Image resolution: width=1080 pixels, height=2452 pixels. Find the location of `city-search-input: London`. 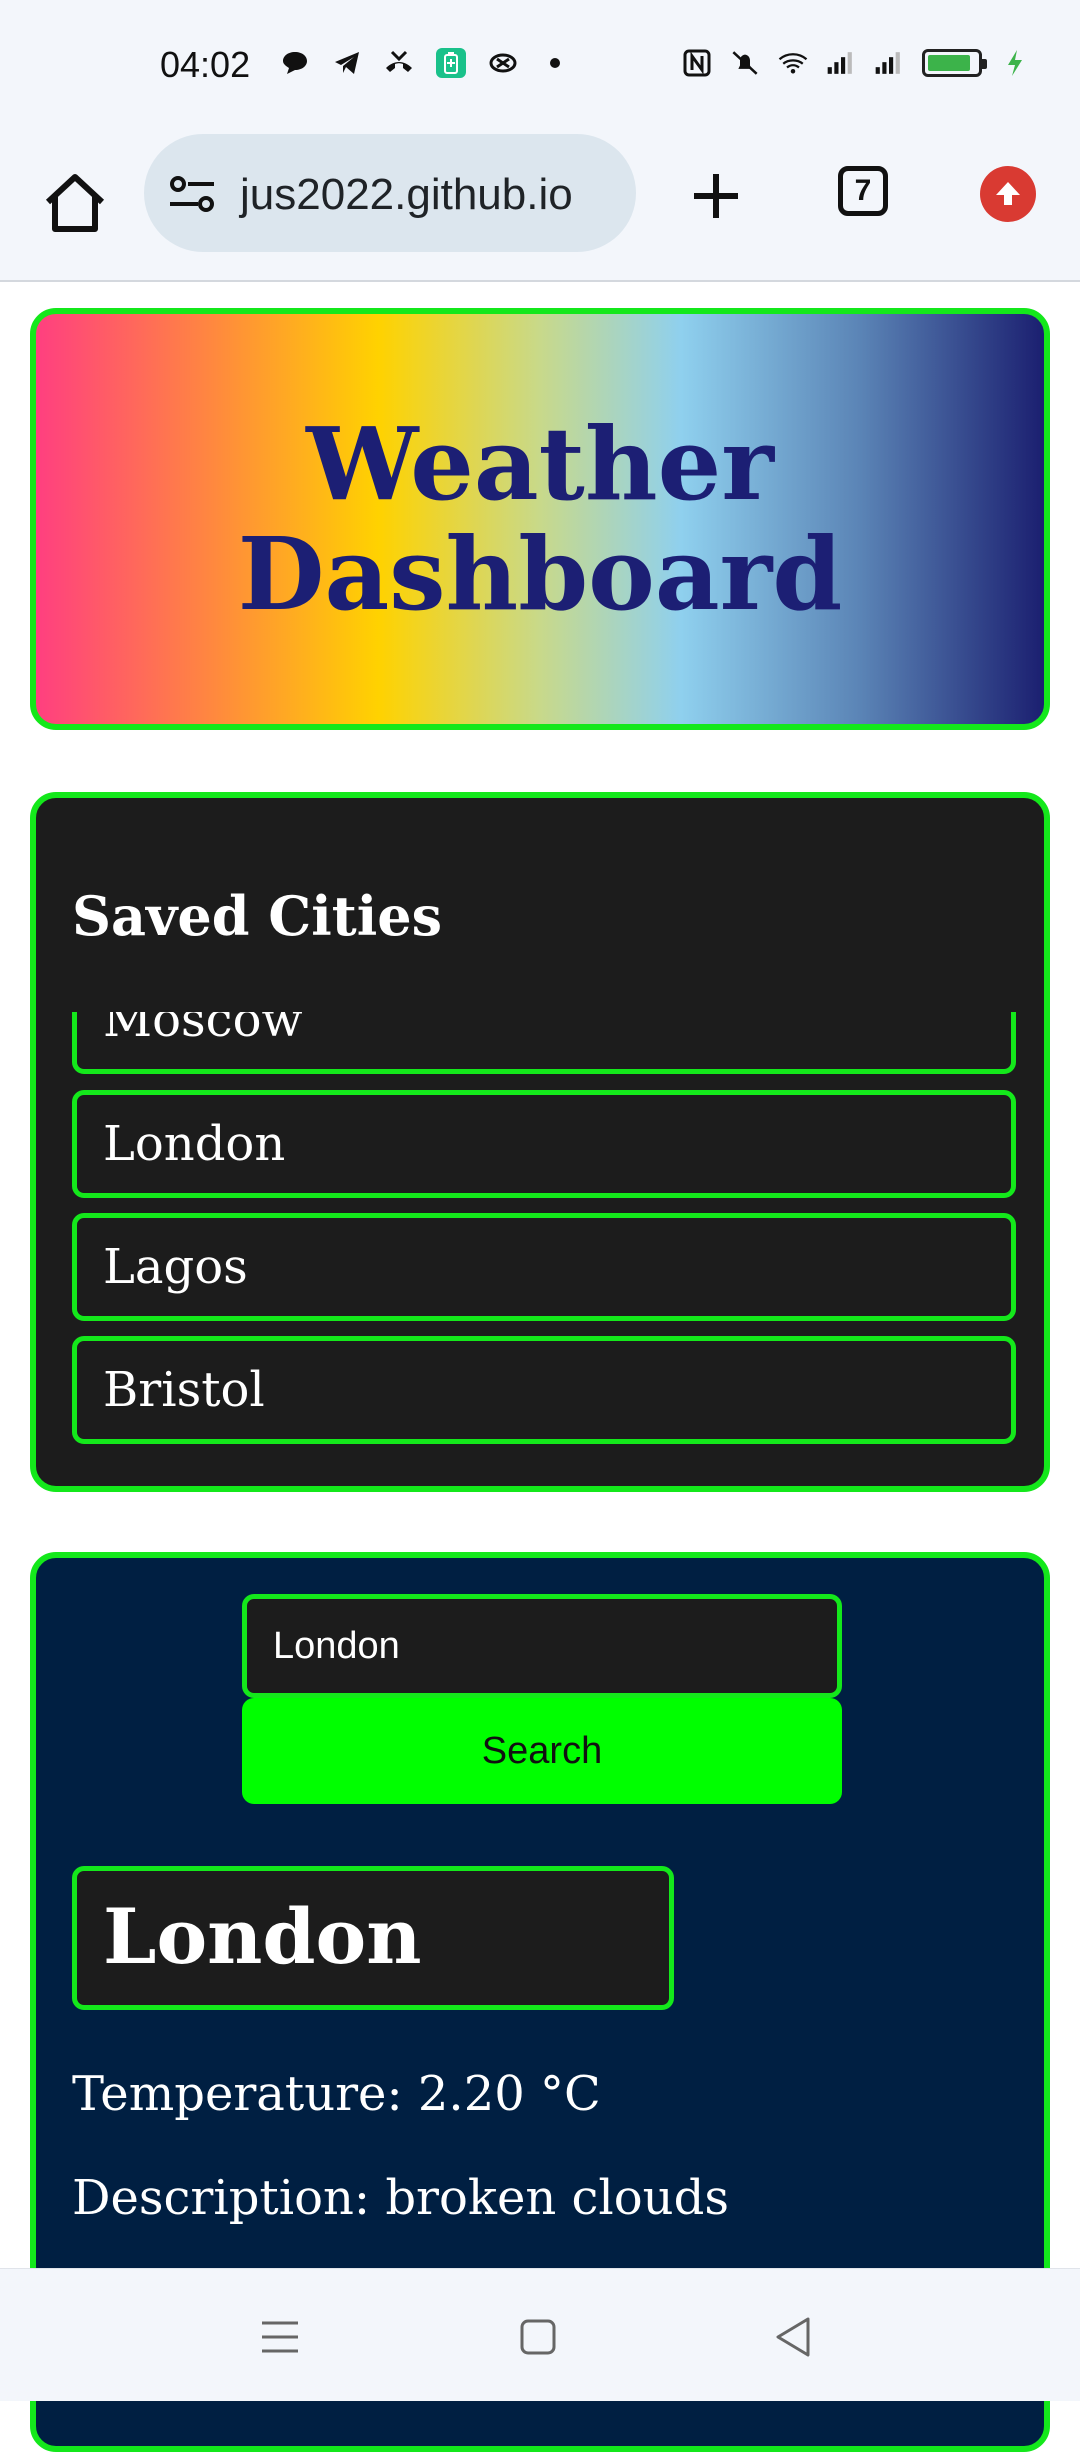

city-search-input: London is located at coordinates (542, 1646).